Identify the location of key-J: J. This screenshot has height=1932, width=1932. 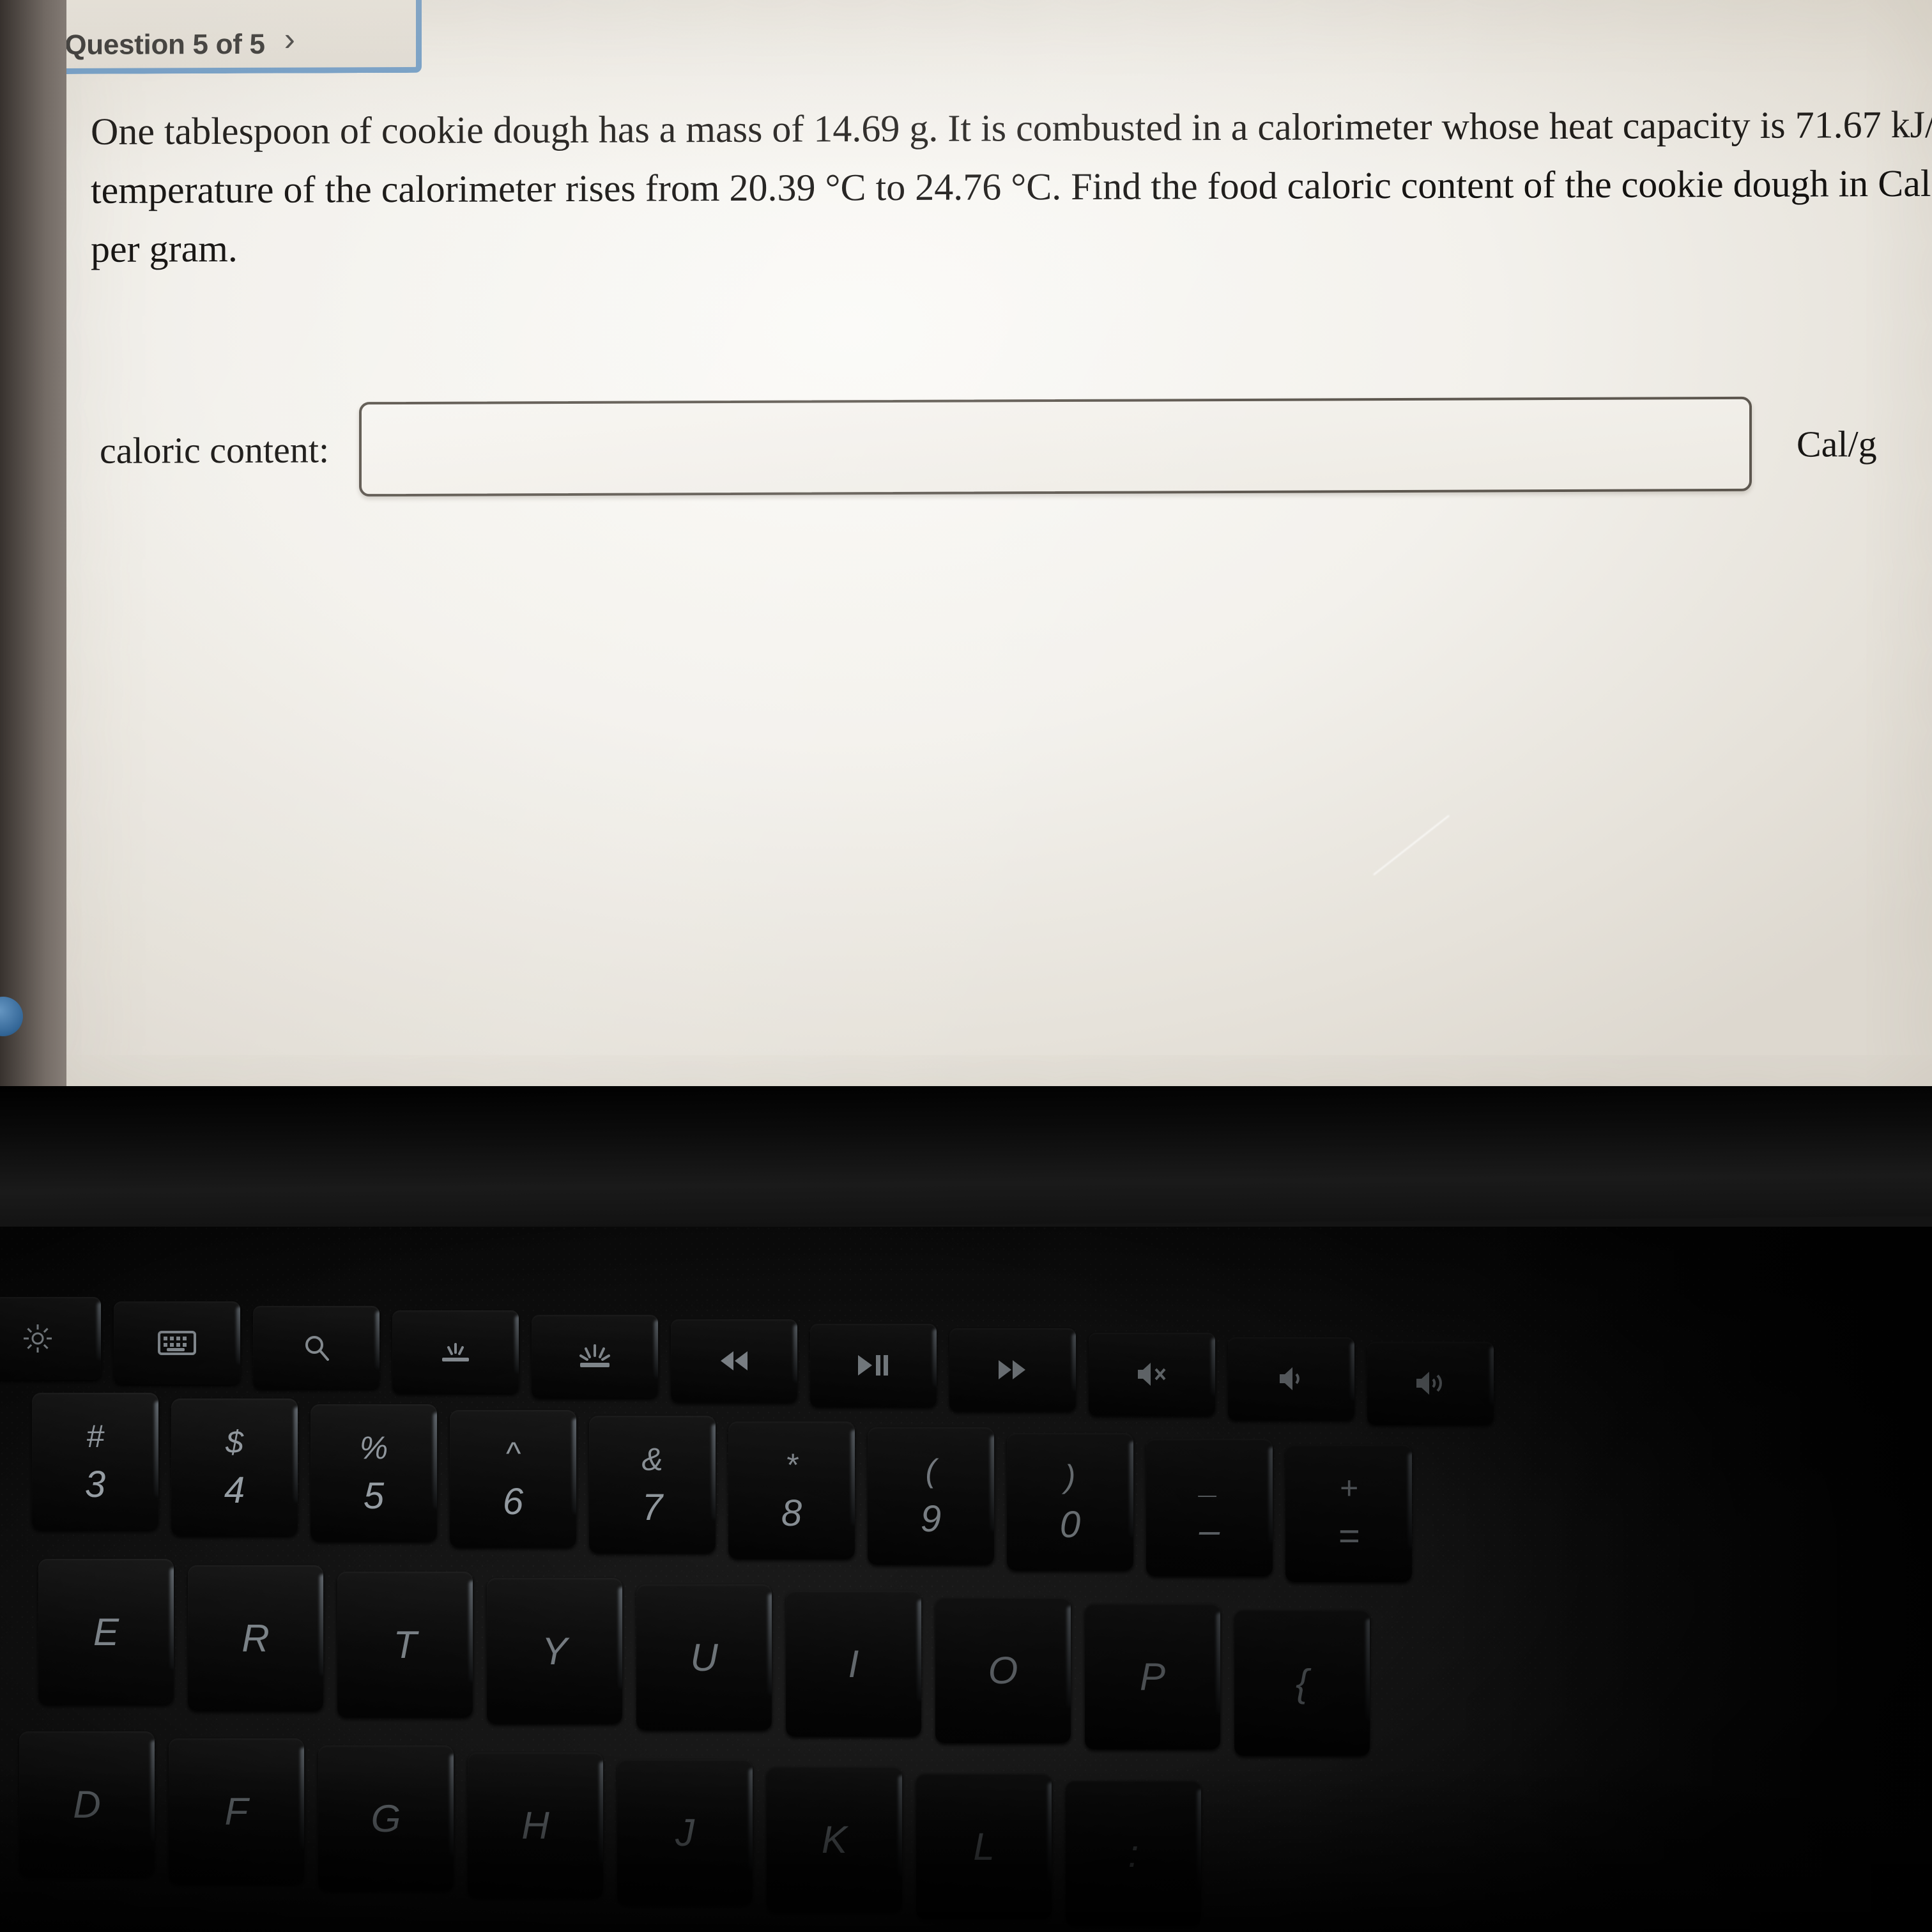
(685, 1832).